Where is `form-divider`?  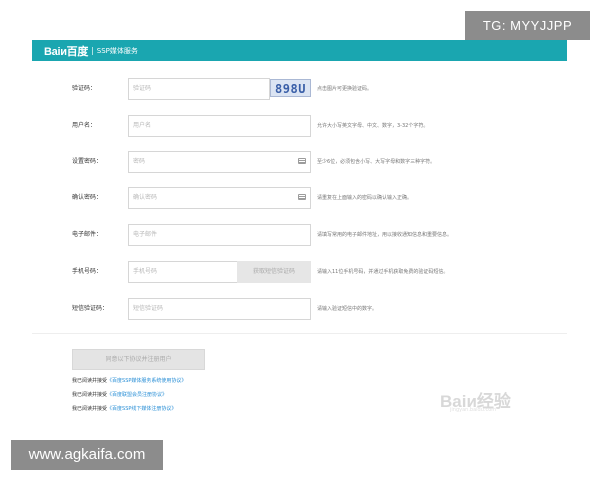 form-divider is located at coordinates (299, 333).